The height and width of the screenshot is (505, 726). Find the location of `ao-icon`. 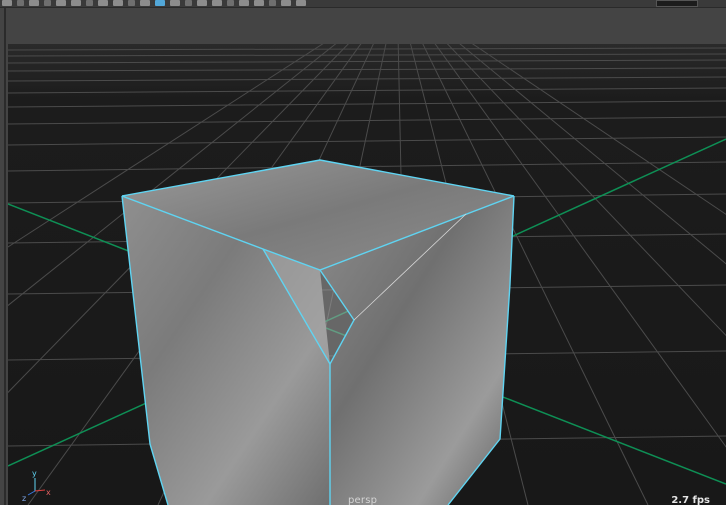

ao-icon is located at coordinates (259, 3).